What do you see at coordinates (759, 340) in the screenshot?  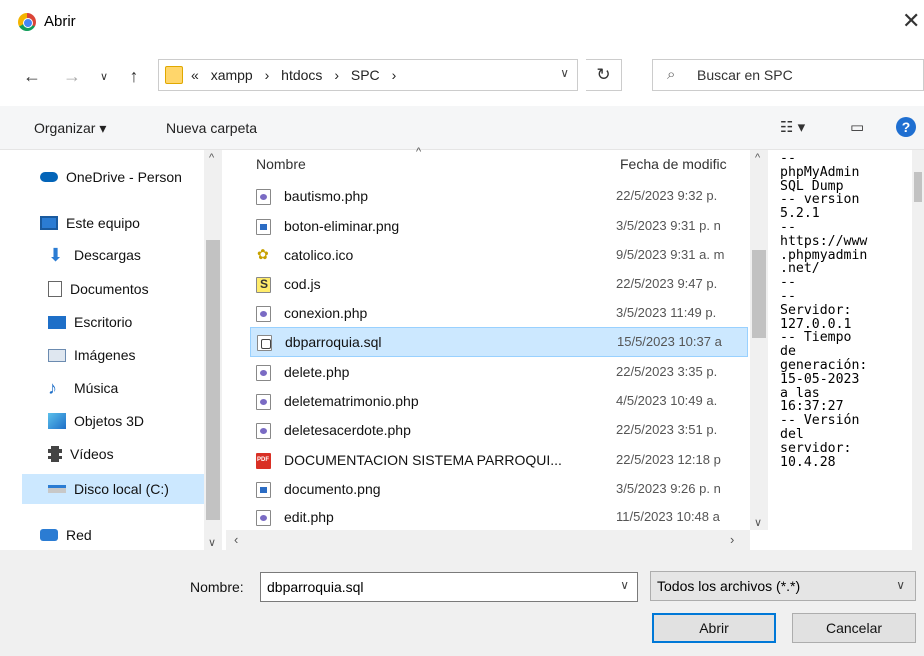 I see `file-list-vertical-scrollbar: ^ ∨` at bounding box center [759, 340].